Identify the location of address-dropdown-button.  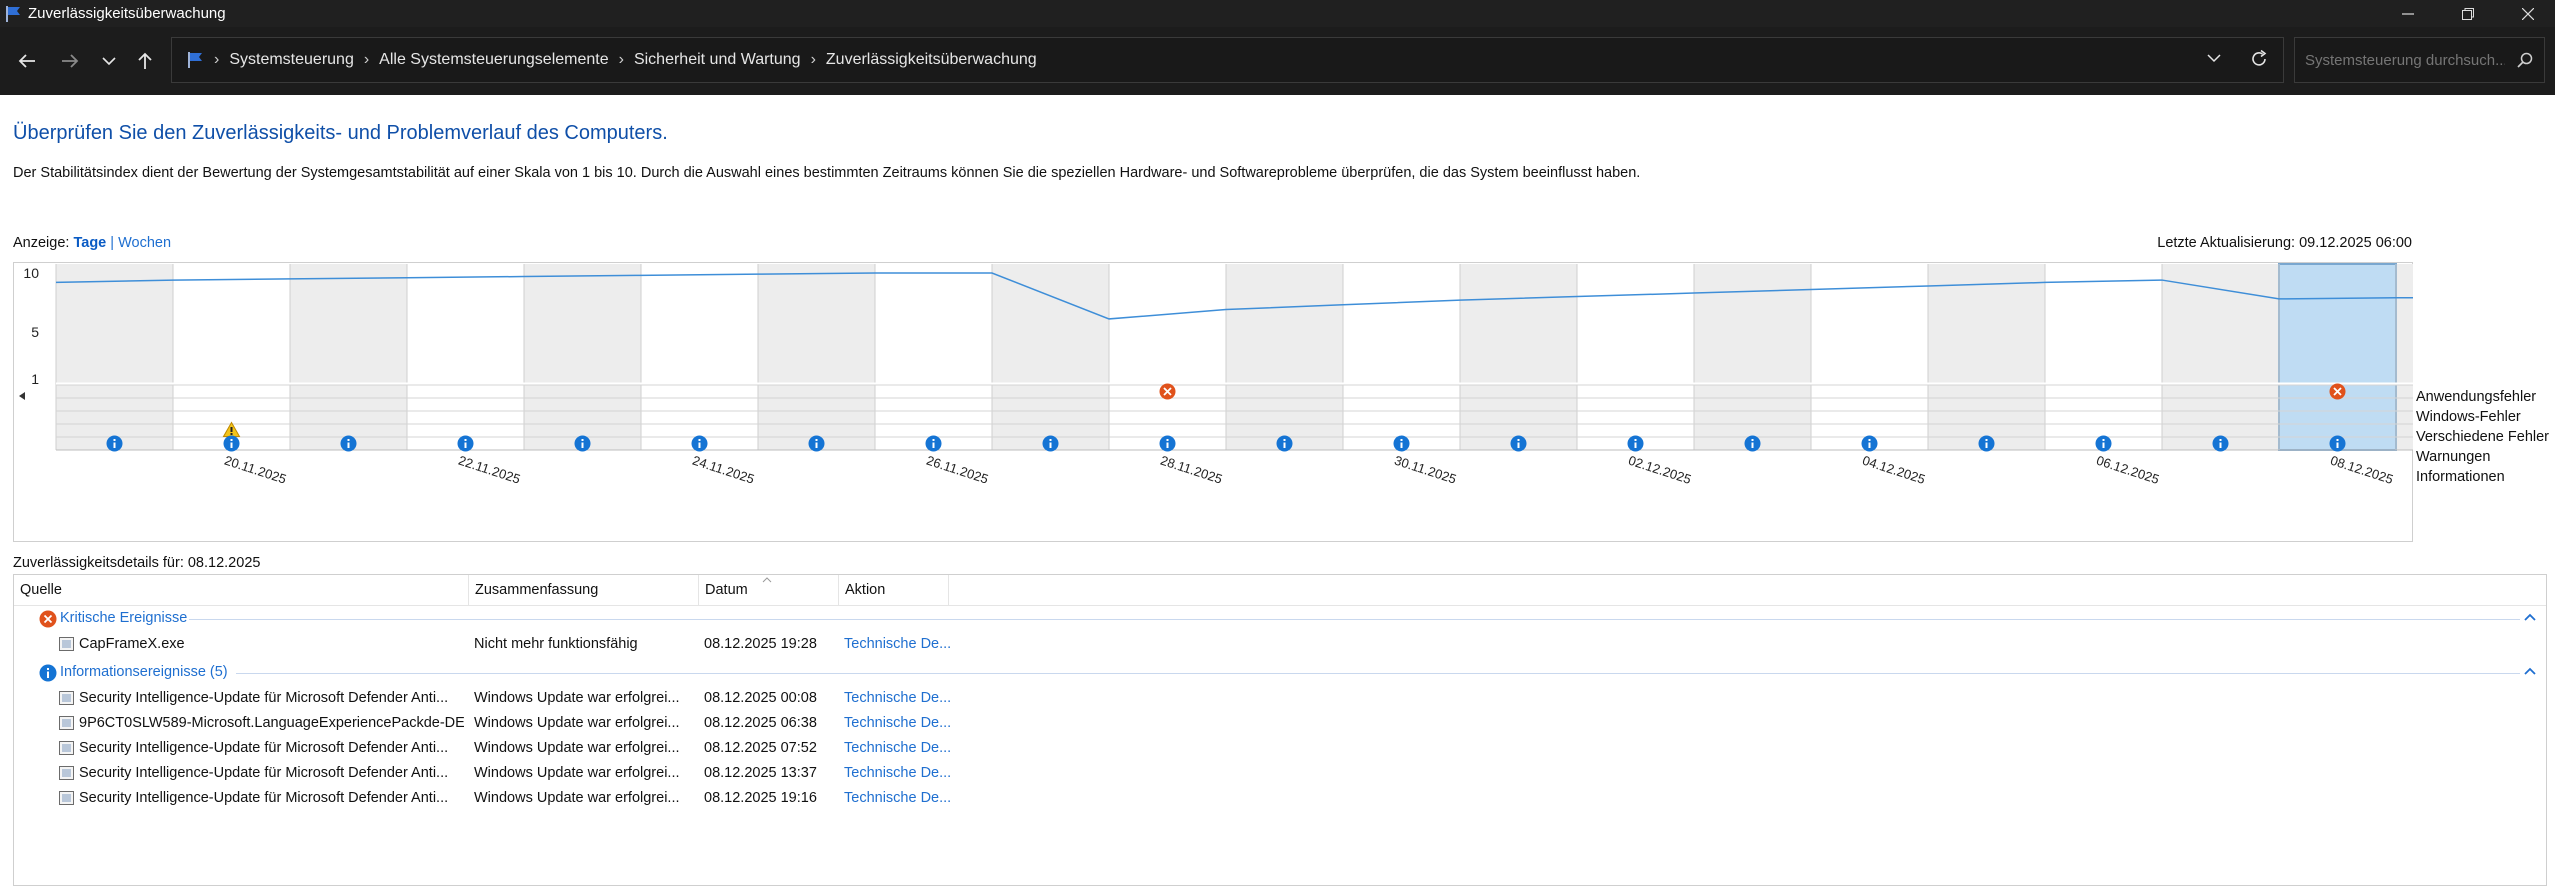
(2214, 60).